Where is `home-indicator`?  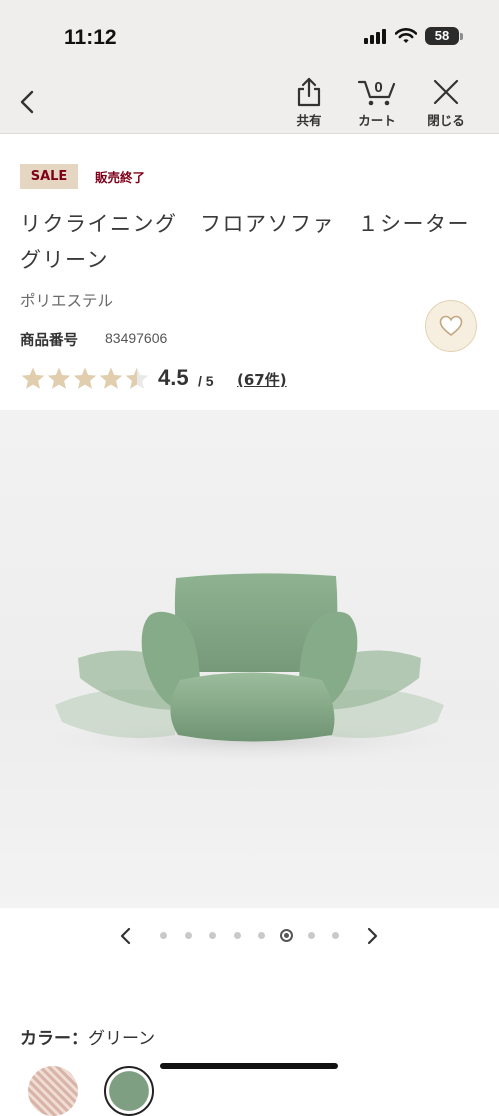
home-indicator is located at coordinates (249, 1066).